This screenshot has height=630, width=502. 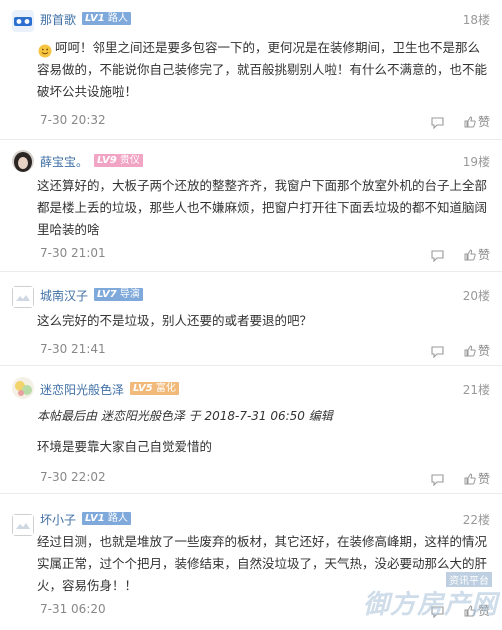 What do you see at coordinates (73, 253) in the screenshot?
I see `post-time: 7-30 21:01` at bounding box center [73, 253].